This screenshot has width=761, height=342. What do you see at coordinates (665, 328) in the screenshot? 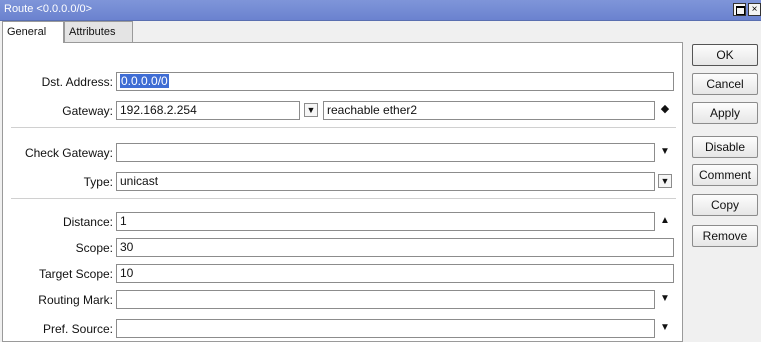
I see `pref-source-dropdown-icon: ▼` at bounding box center [665, 328].